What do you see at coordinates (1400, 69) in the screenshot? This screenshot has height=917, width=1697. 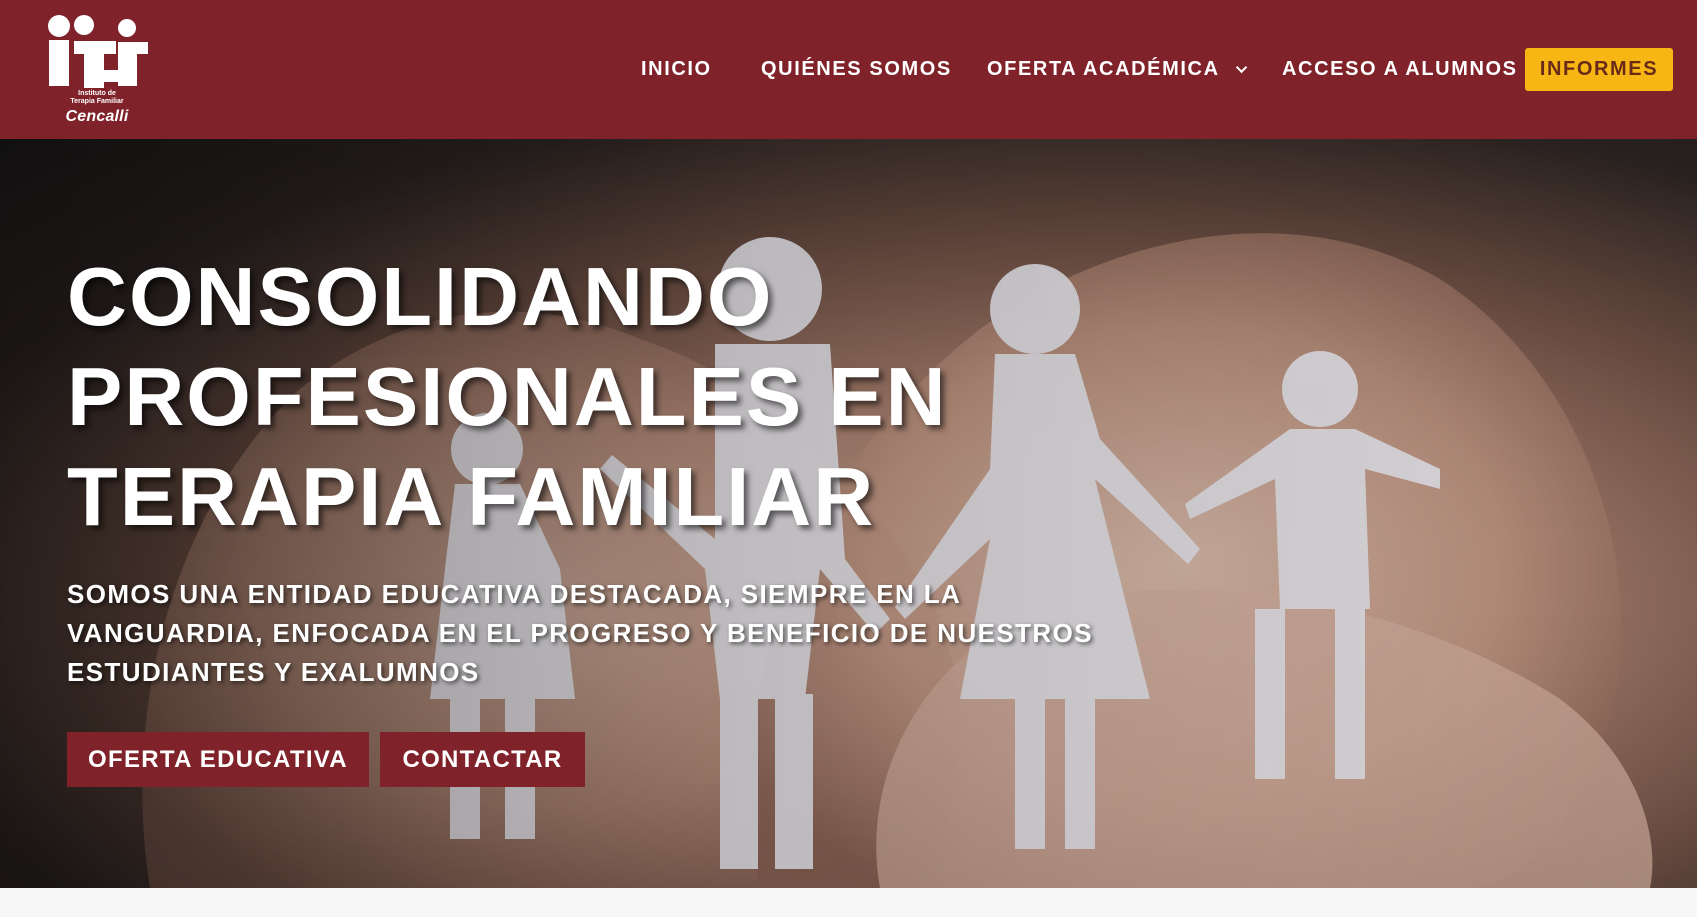 I see `nav-item-acceso-alumnos: ACCESO A ALUMNOS` at bounding box center [1400, 69].